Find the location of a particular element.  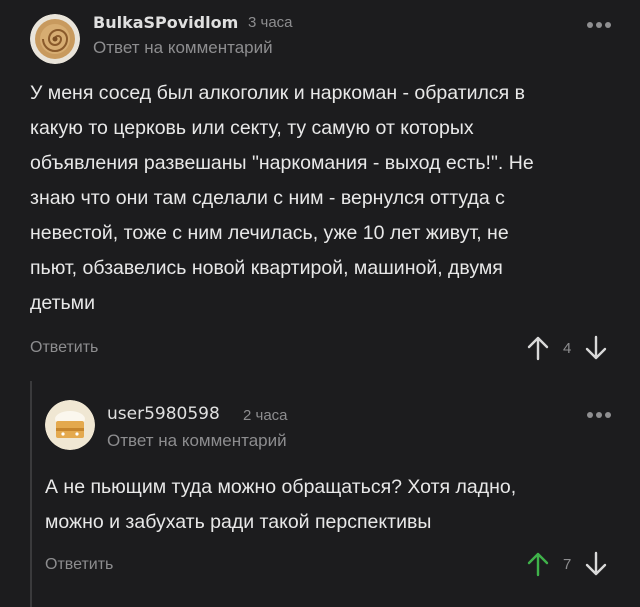

vote-count: 7 is located at coordinates (567, 564).